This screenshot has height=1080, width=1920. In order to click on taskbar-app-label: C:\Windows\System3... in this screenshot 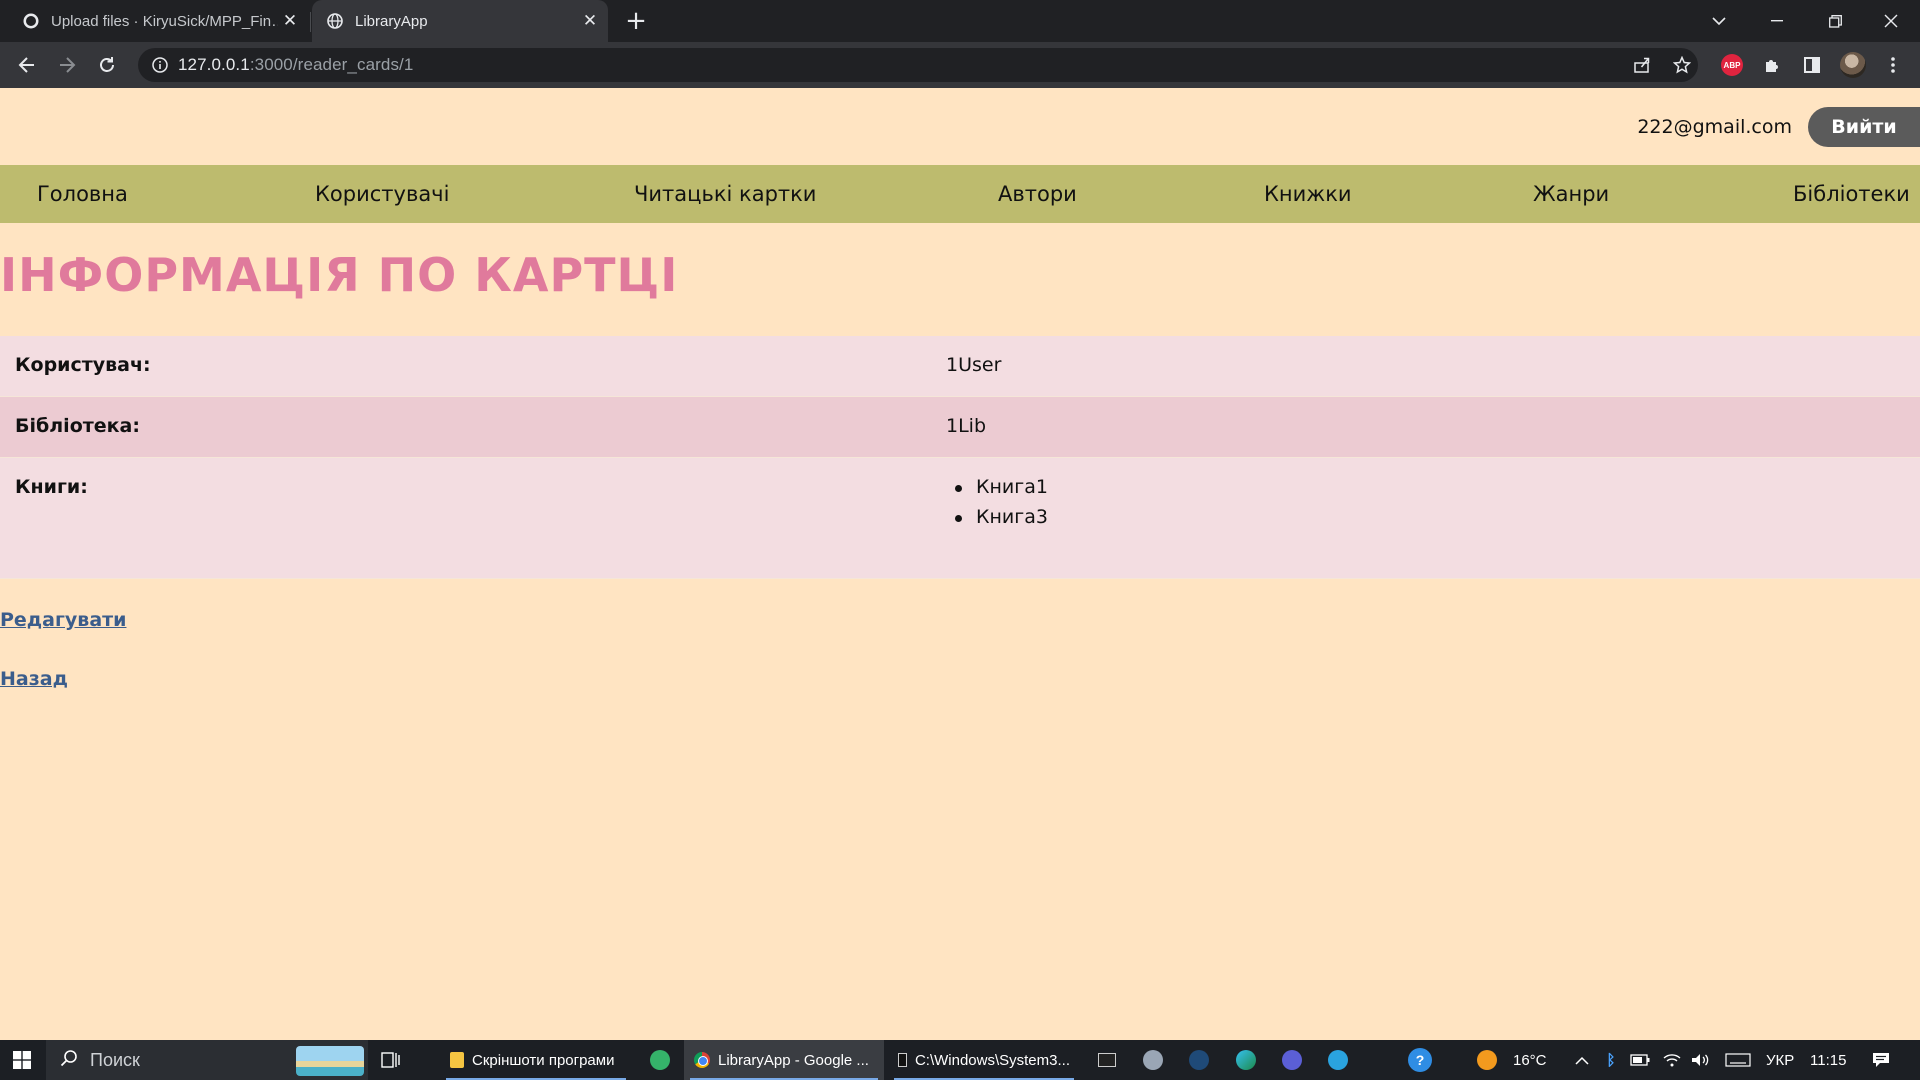, I will do `click(992, 1060)`.